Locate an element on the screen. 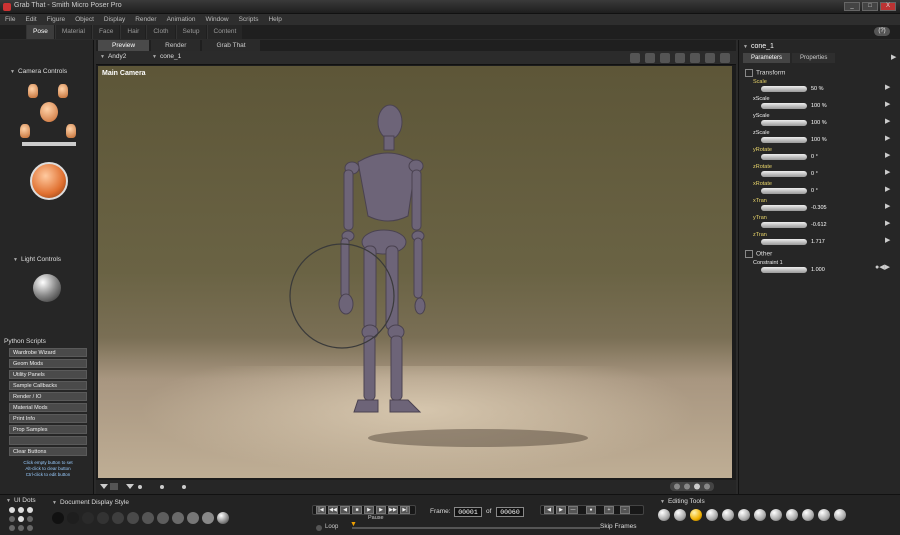 This screenshot has width=900, height=535. help-button: (?) is located at coordinates (882, 31).